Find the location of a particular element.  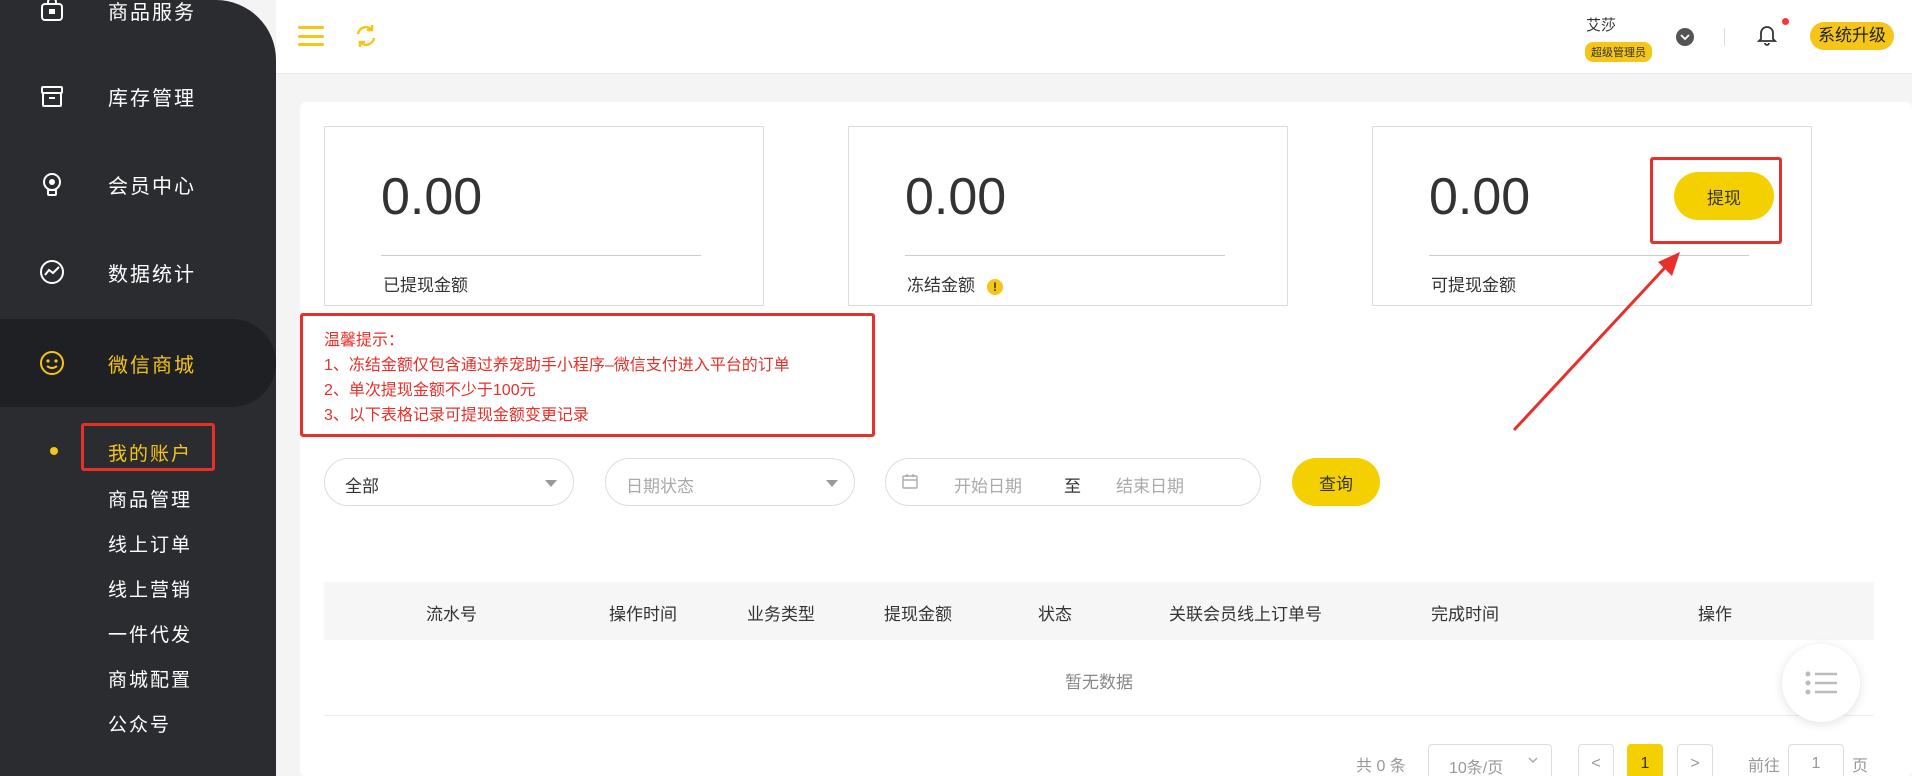

notice-line: 2、单次提现金额不少于100元 is located at coordinates (430, 390).